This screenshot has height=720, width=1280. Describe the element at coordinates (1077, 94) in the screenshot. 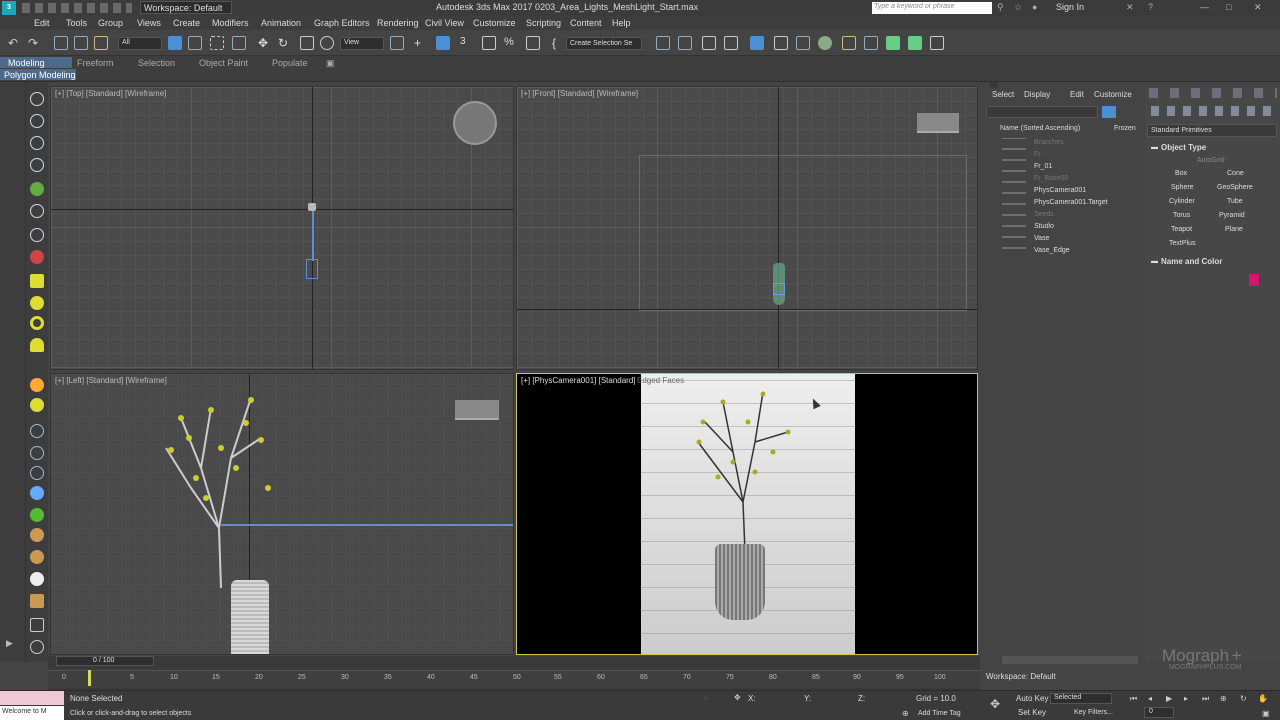

I see `scene-tab-edit: Edit` at that location.